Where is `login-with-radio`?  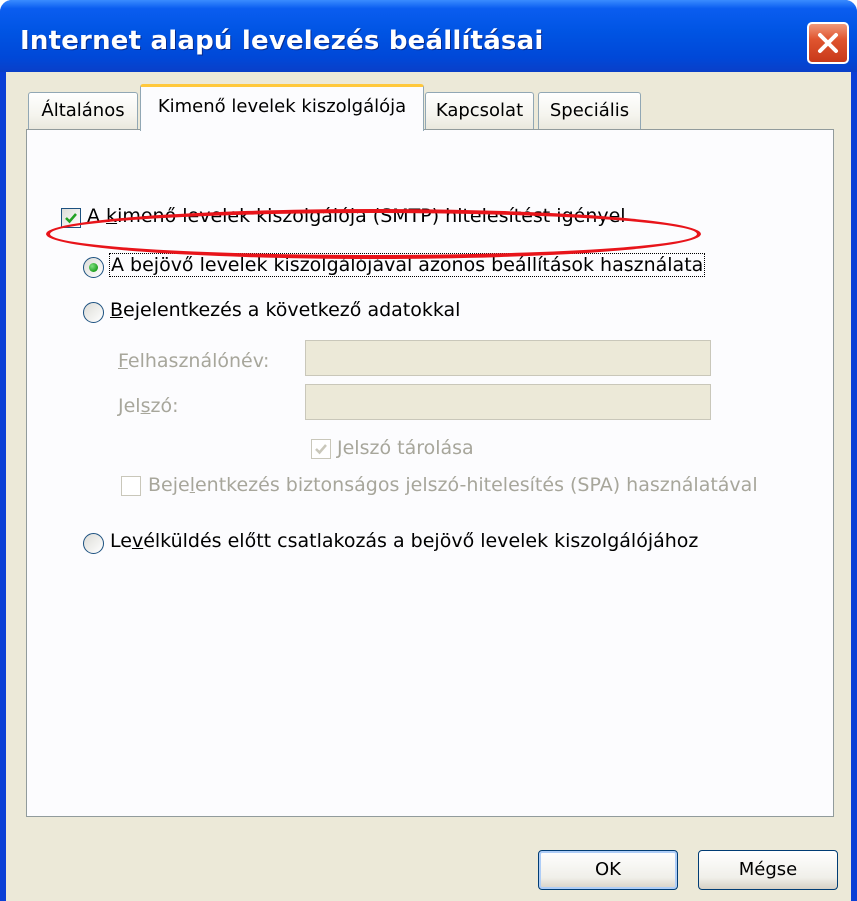 login-with-radio is located at coordinates (93, 312).